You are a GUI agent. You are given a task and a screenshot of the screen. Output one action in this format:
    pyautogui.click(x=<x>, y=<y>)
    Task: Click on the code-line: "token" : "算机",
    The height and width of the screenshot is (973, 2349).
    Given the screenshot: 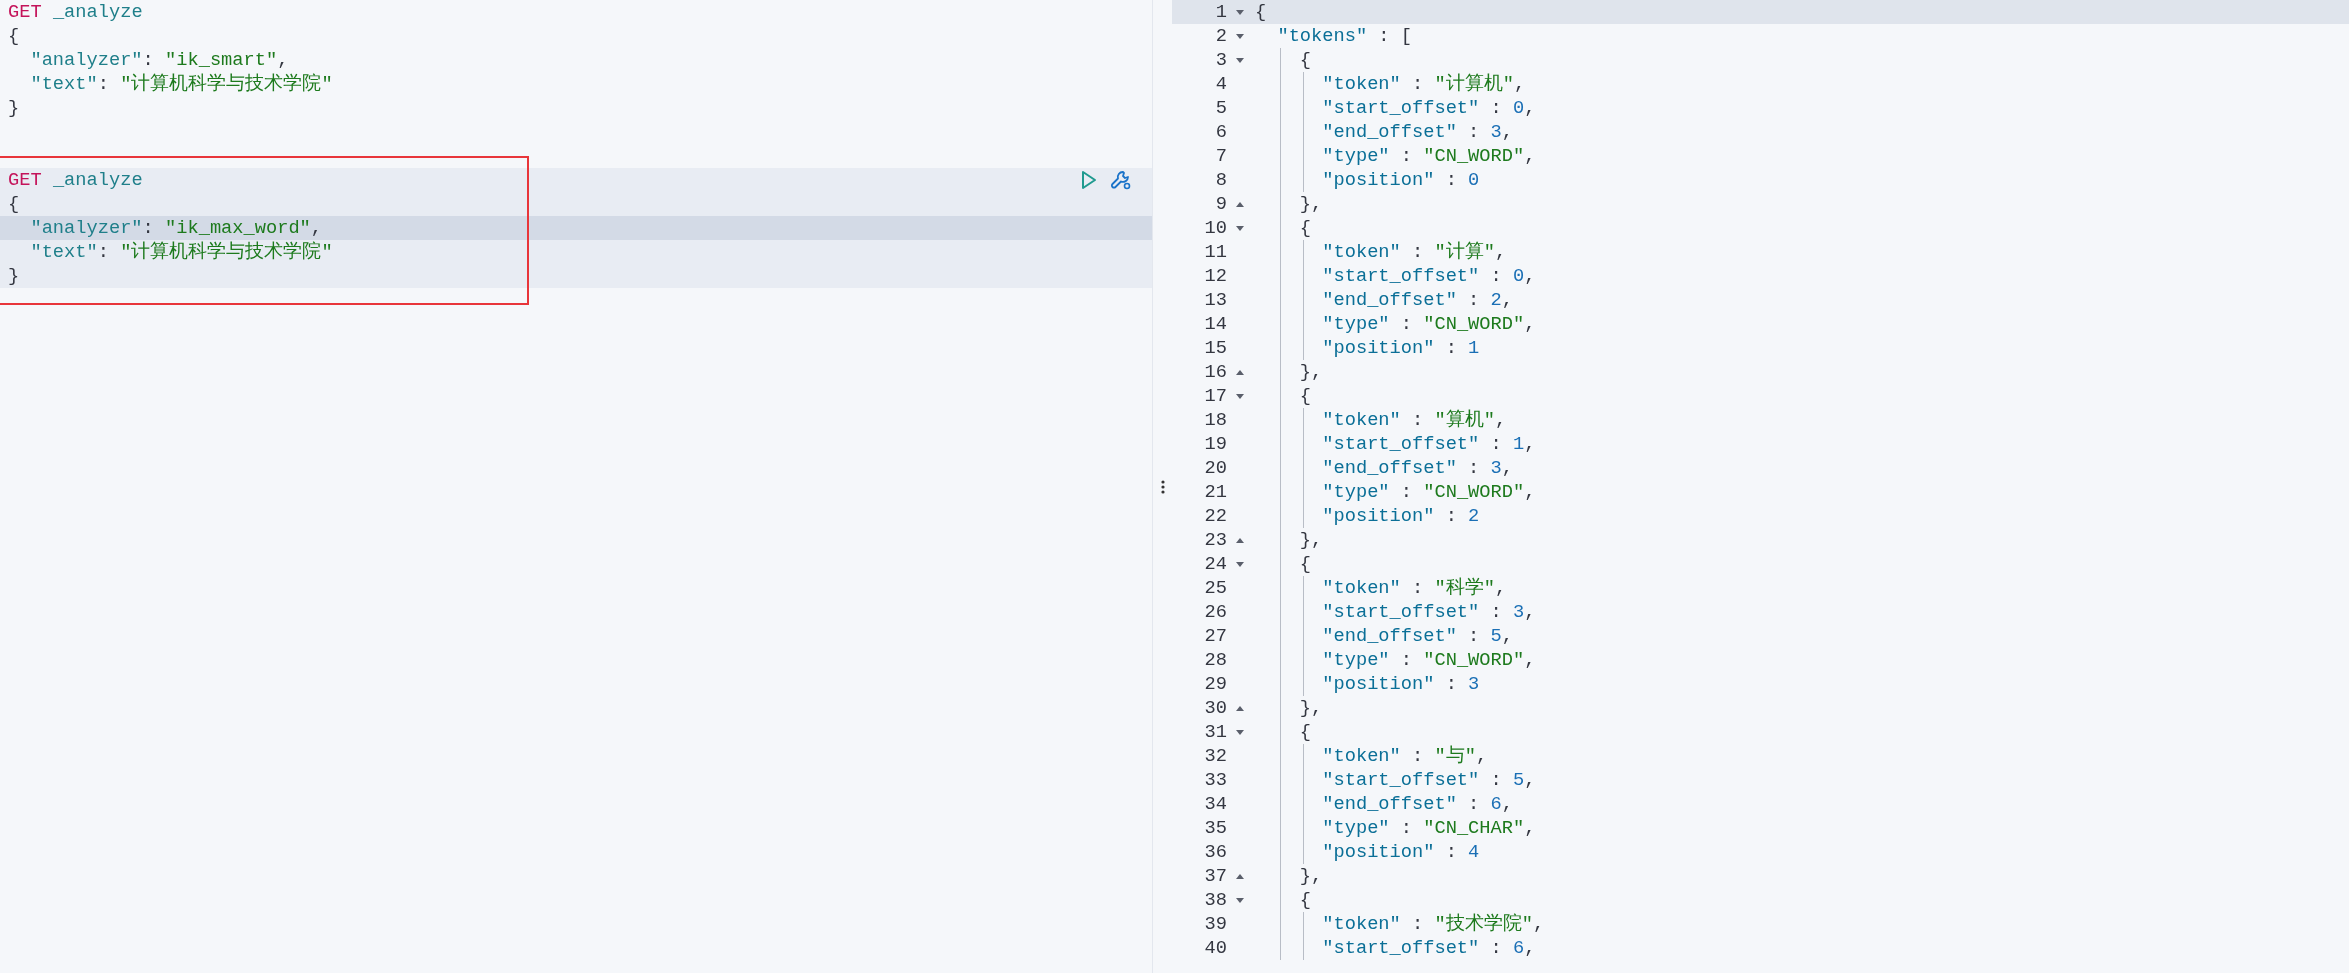 What is the action you would take?
    pyautogui.click(x=1414, y=420)
    